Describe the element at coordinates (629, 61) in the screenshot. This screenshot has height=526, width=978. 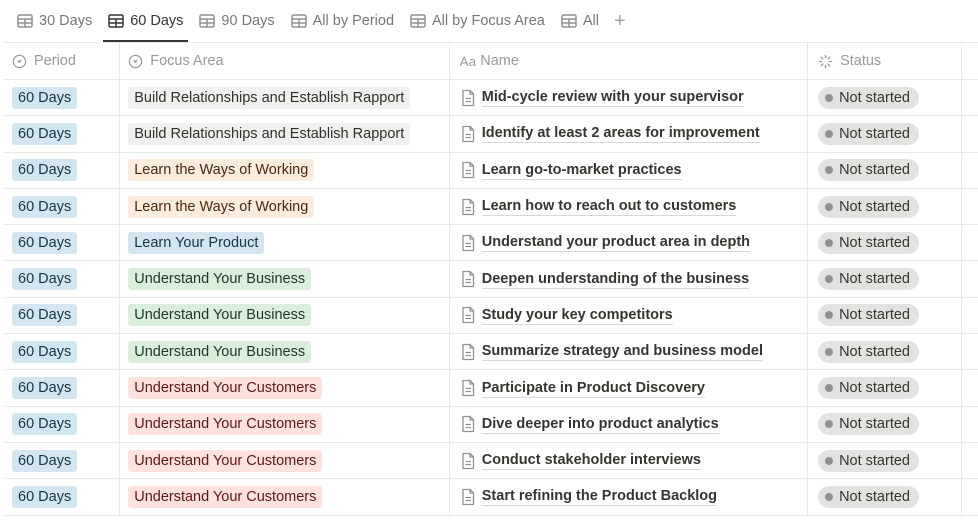
I see `column-header-name: Aa Name` at that location.